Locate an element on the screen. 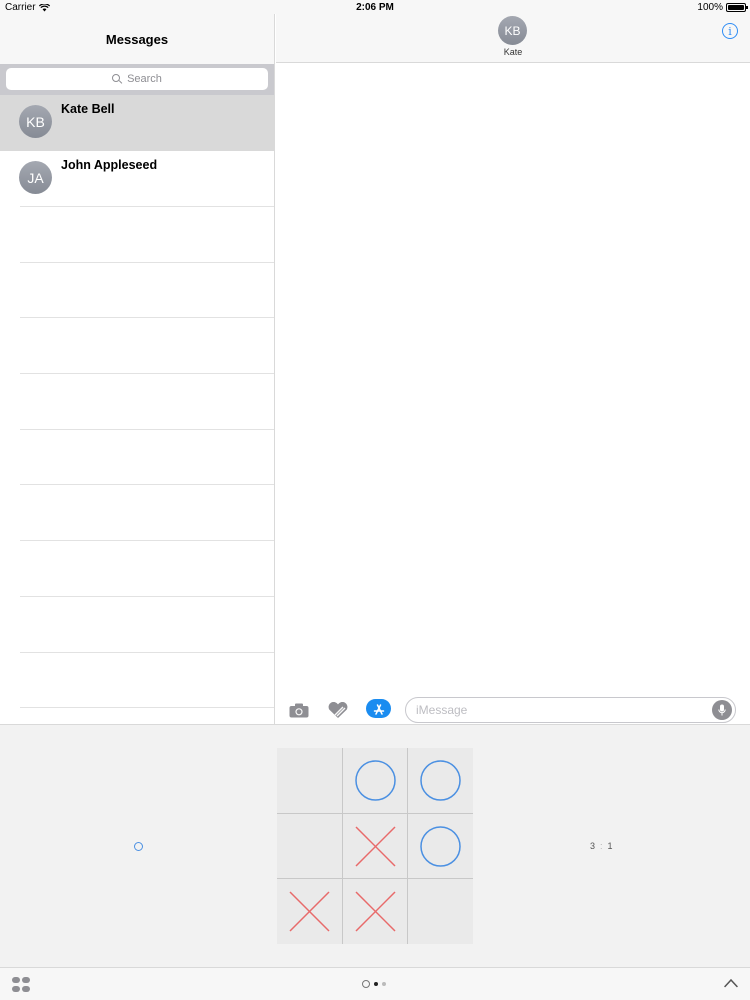 The height and width of the screenshot is (1000, 750). sidebar-header: Messages is located at coordinates (137, 39).